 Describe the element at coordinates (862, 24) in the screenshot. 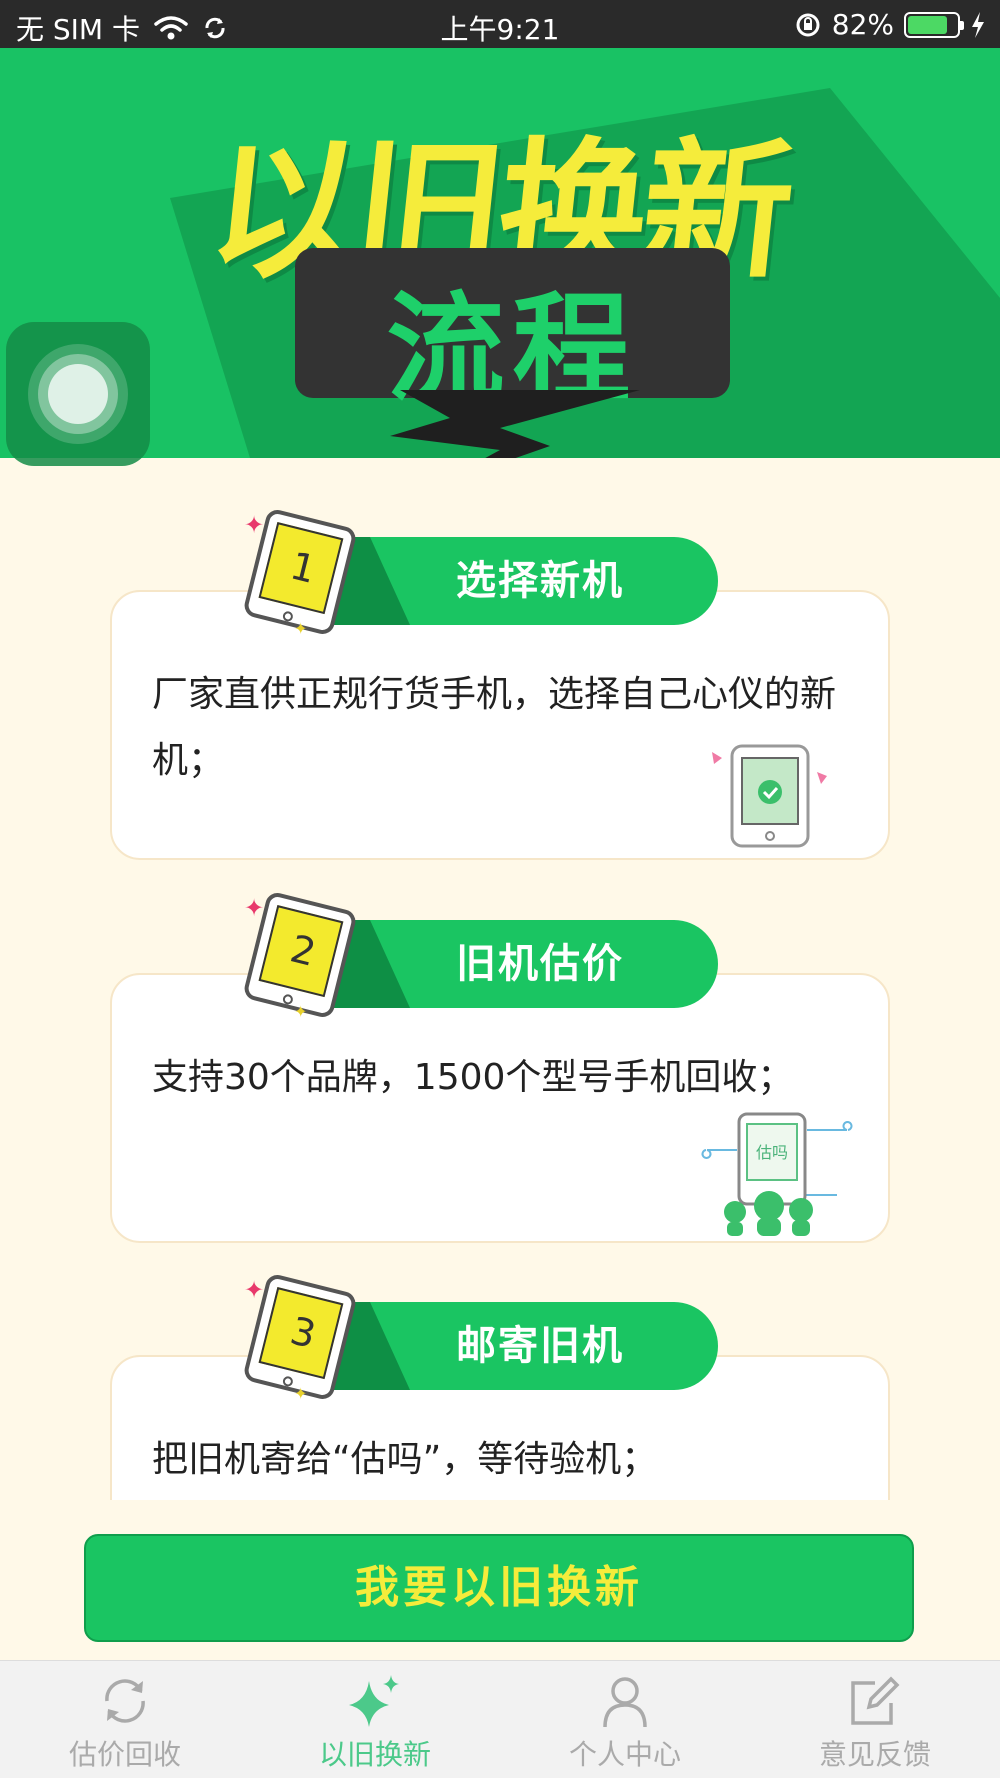

I see `battery-percent: 82%` at that location.